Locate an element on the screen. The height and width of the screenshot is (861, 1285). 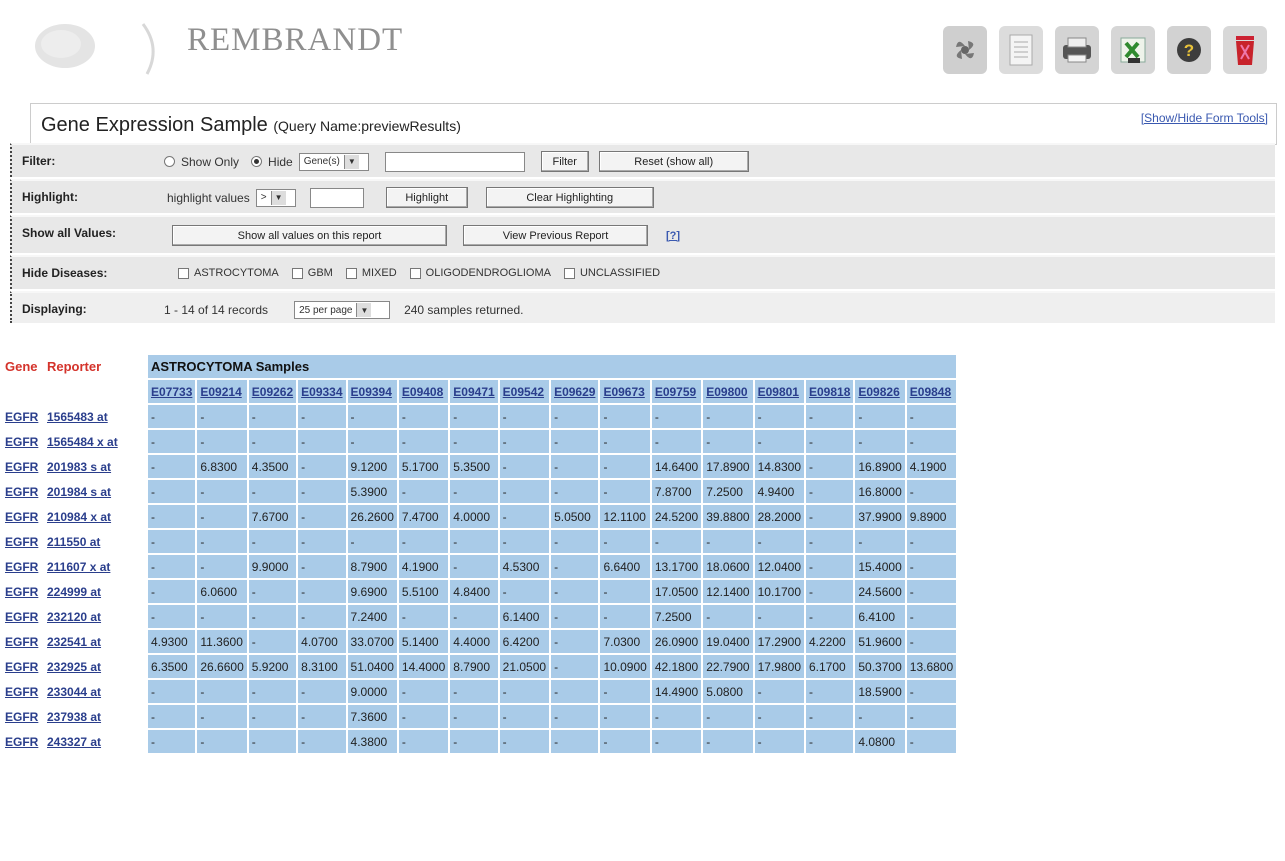
sample-link: E09471 is located at coordinates (473, 392).